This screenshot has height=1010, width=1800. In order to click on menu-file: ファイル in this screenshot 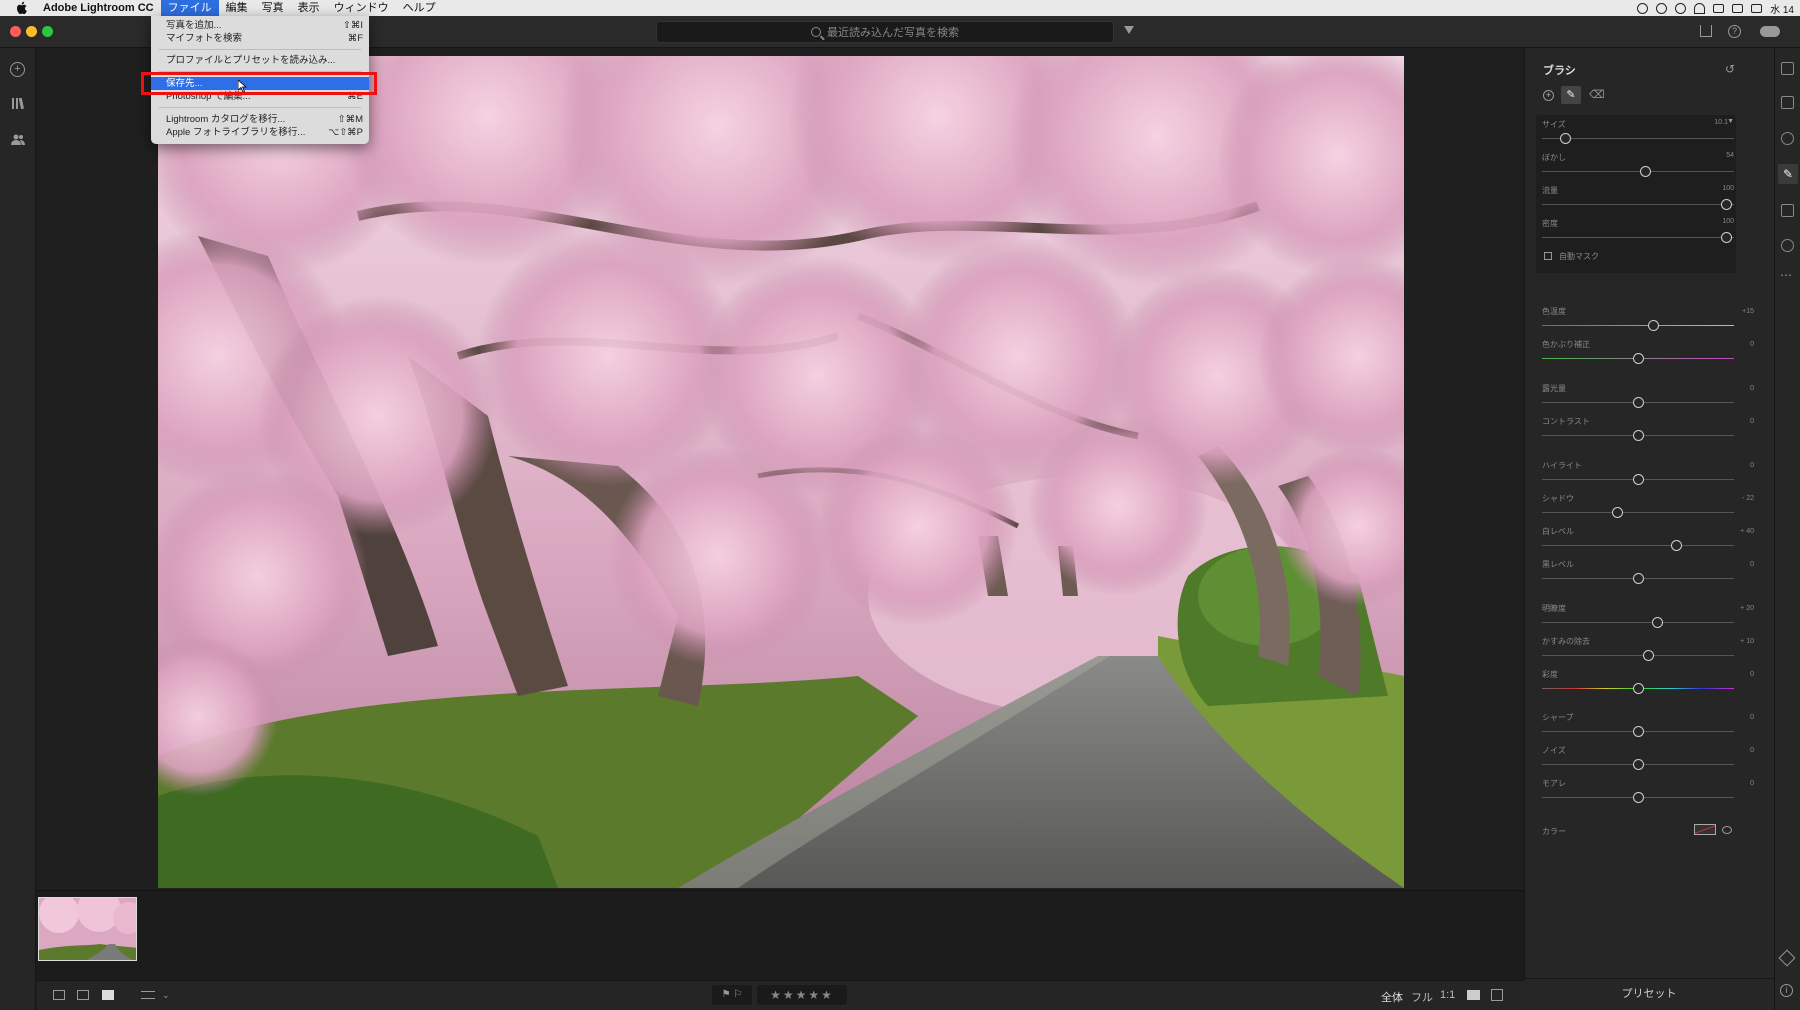, I will do `click(189, 8)`.